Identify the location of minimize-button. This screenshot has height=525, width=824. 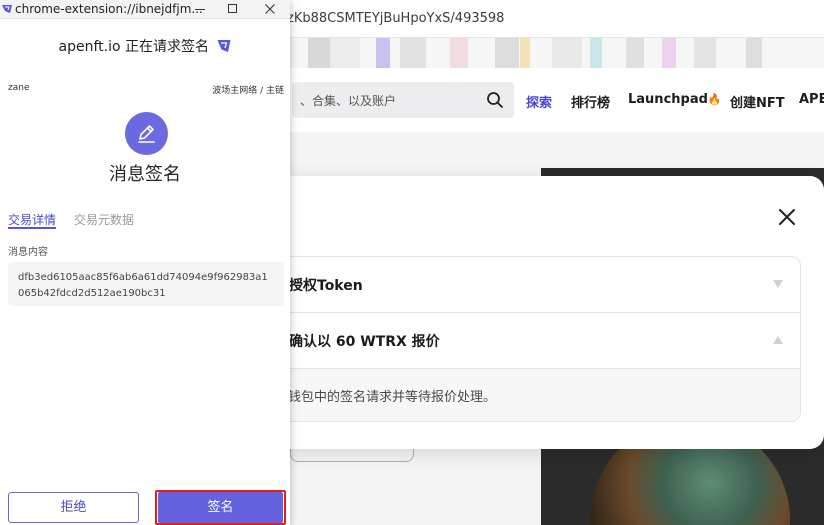
(200, 9).